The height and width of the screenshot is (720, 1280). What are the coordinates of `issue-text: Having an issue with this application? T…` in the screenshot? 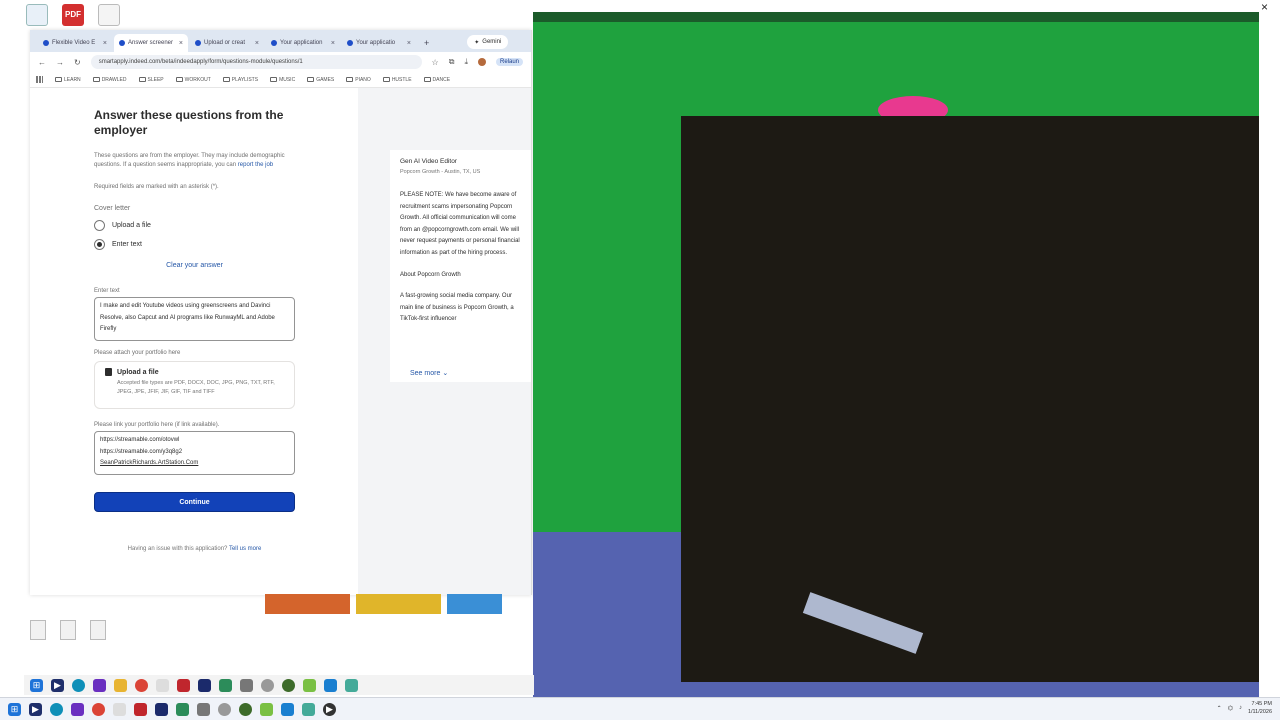 It's located at (194, 549).